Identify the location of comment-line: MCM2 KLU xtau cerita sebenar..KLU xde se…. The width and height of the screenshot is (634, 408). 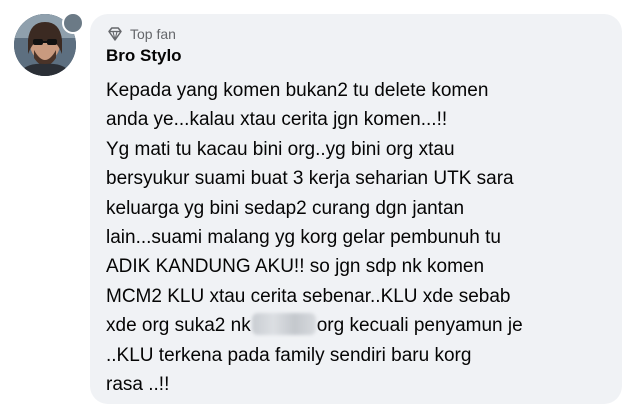
(308, 296).